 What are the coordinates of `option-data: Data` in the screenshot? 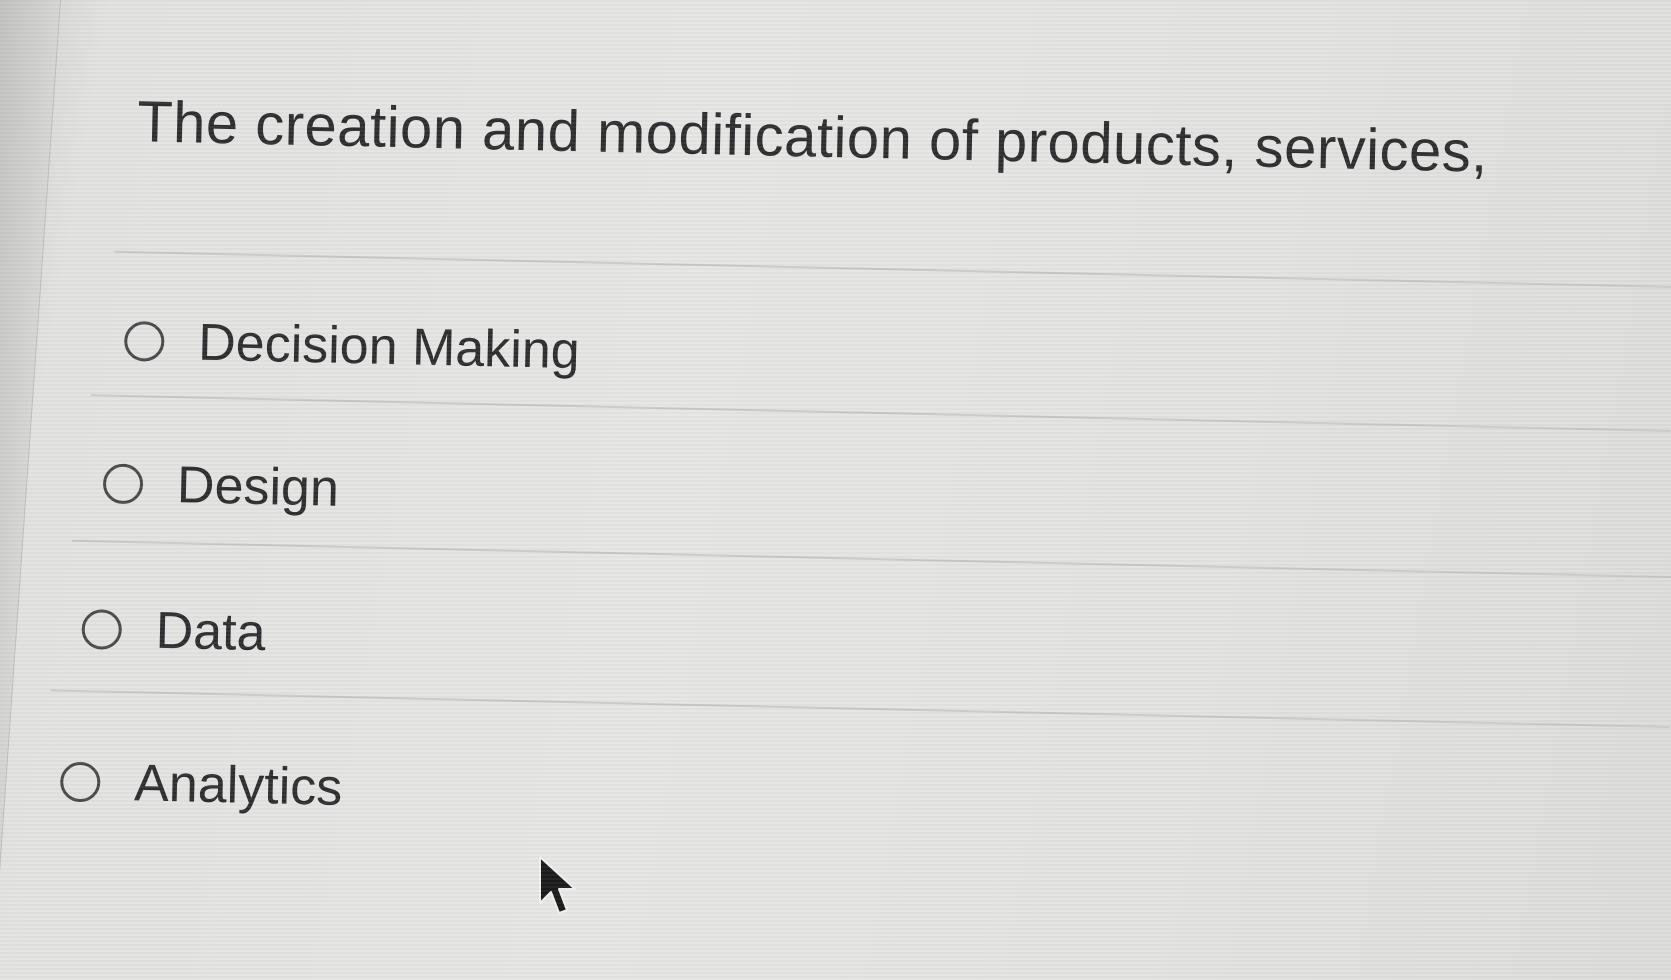 It's located at (173, 631).